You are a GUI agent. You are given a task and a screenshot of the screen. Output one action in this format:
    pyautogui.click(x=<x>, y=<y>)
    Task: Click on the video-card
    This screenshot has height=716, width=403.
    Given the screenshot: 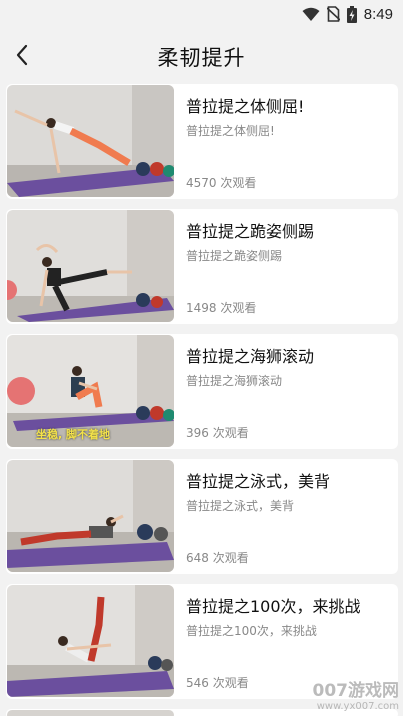 What is the action you would take?
    pyautogui.click(x=202, y=712)
    